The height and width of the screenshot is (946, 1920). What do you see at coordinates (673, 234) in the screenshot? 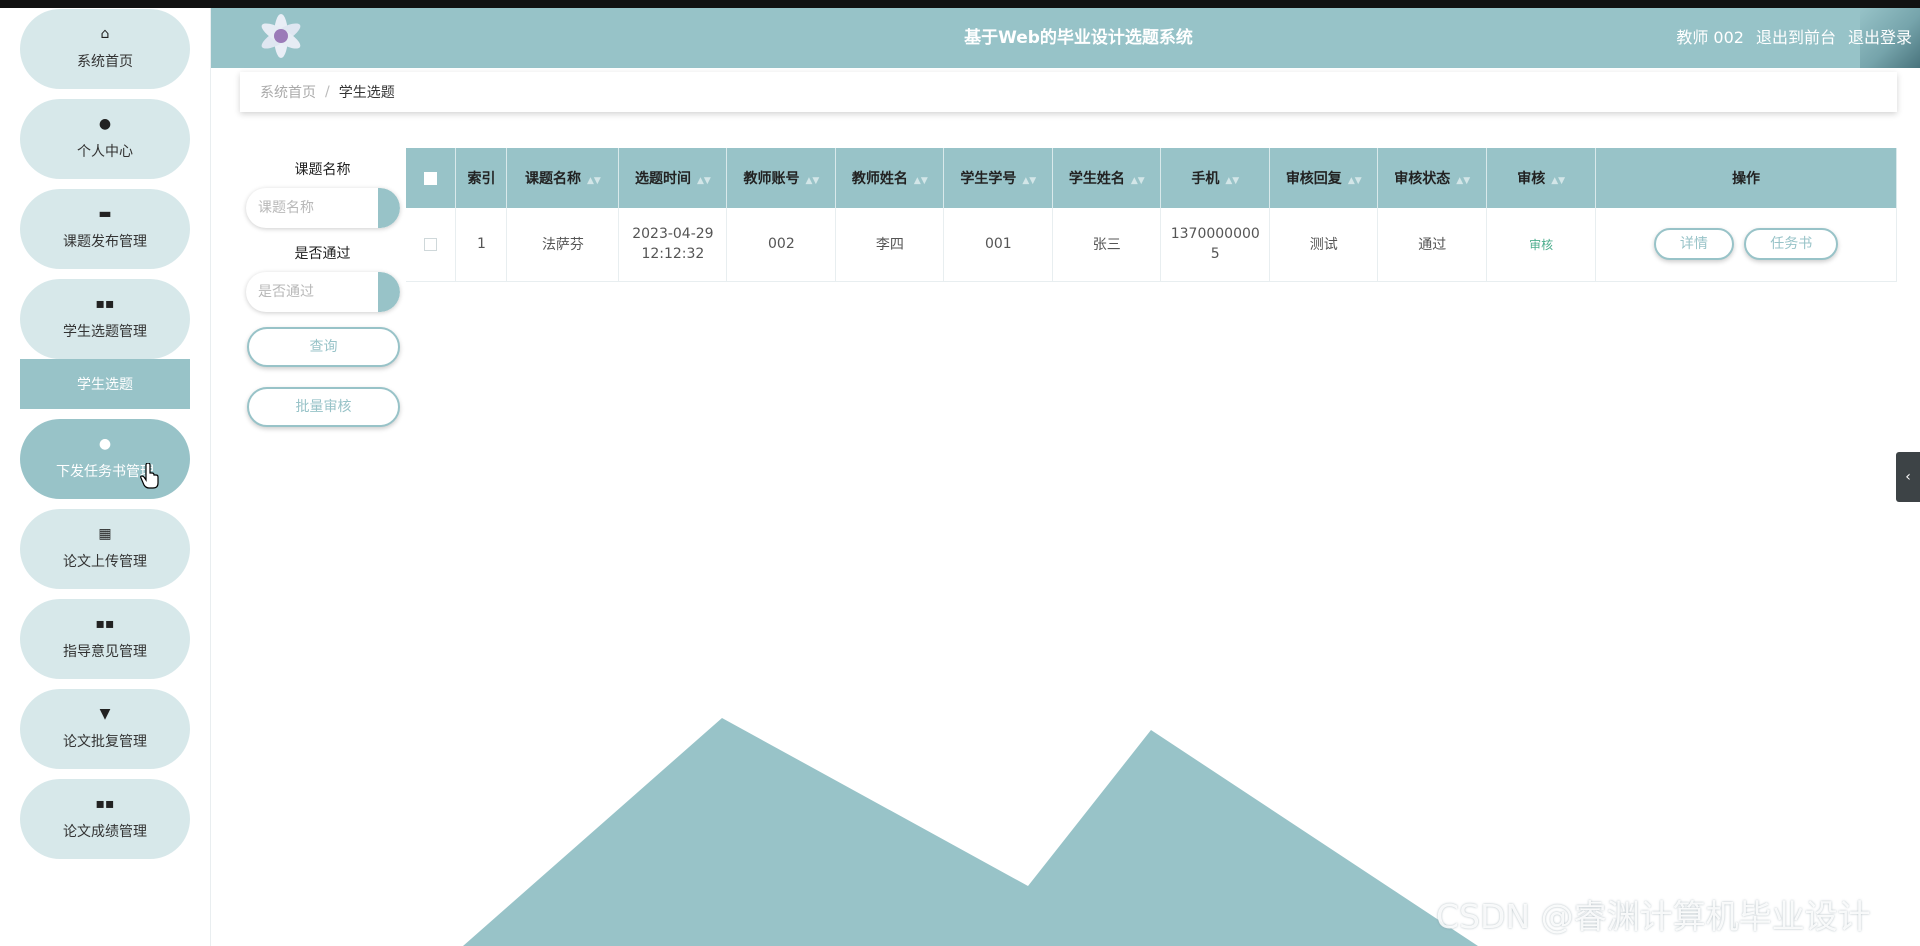
I see `cell-time-date: 2023-04-29` at bounding box center [673, 234].